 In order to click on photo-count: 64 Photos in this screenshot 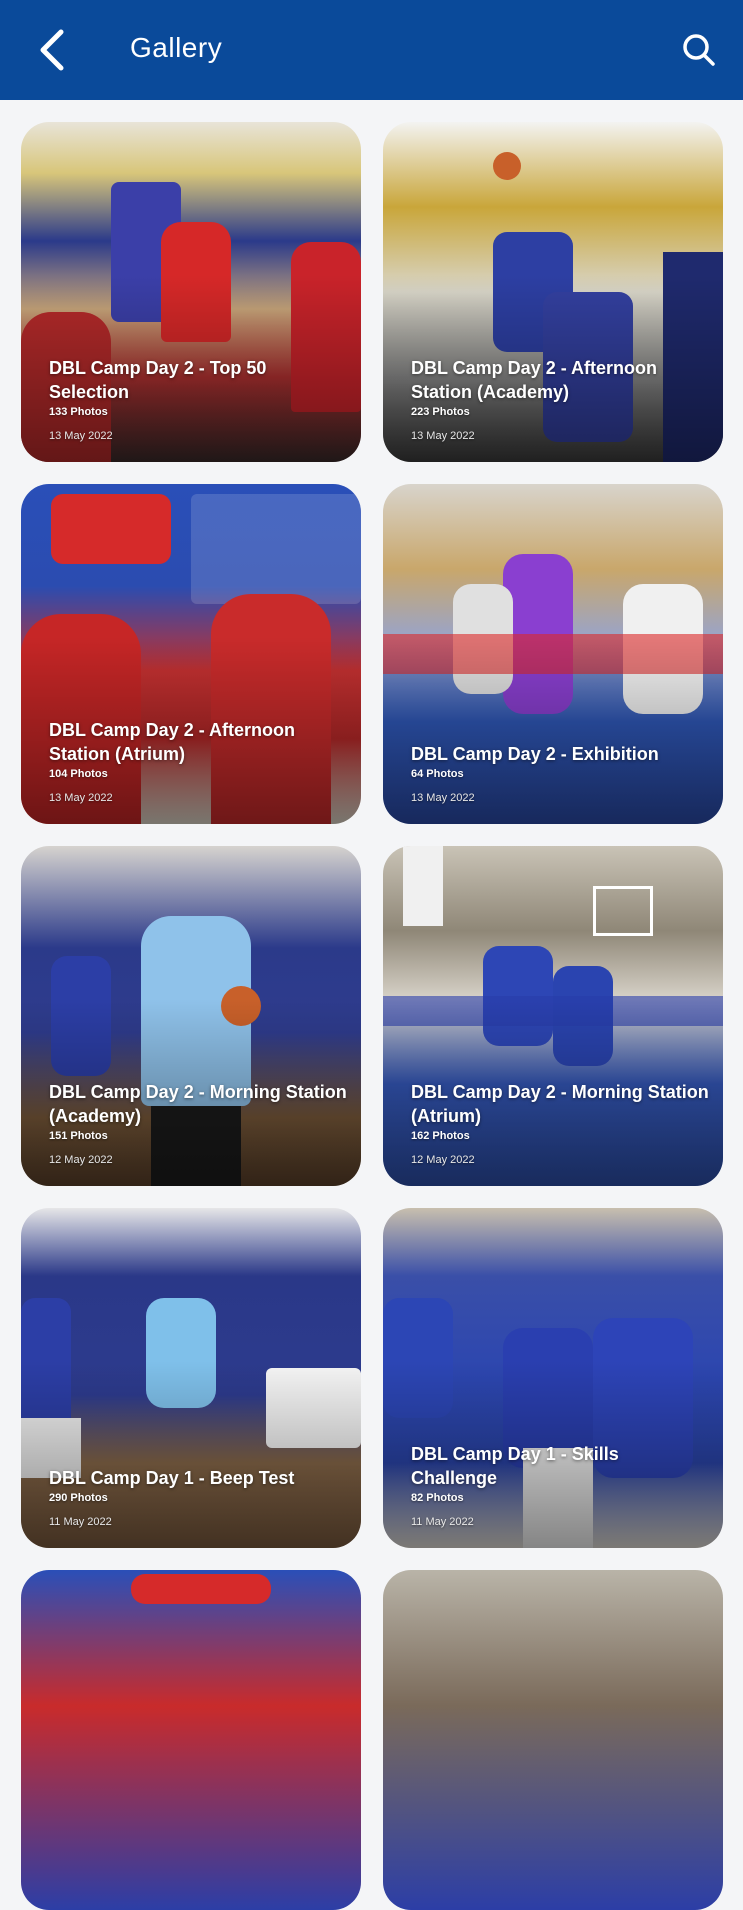, I will do `click(437, 774)`.